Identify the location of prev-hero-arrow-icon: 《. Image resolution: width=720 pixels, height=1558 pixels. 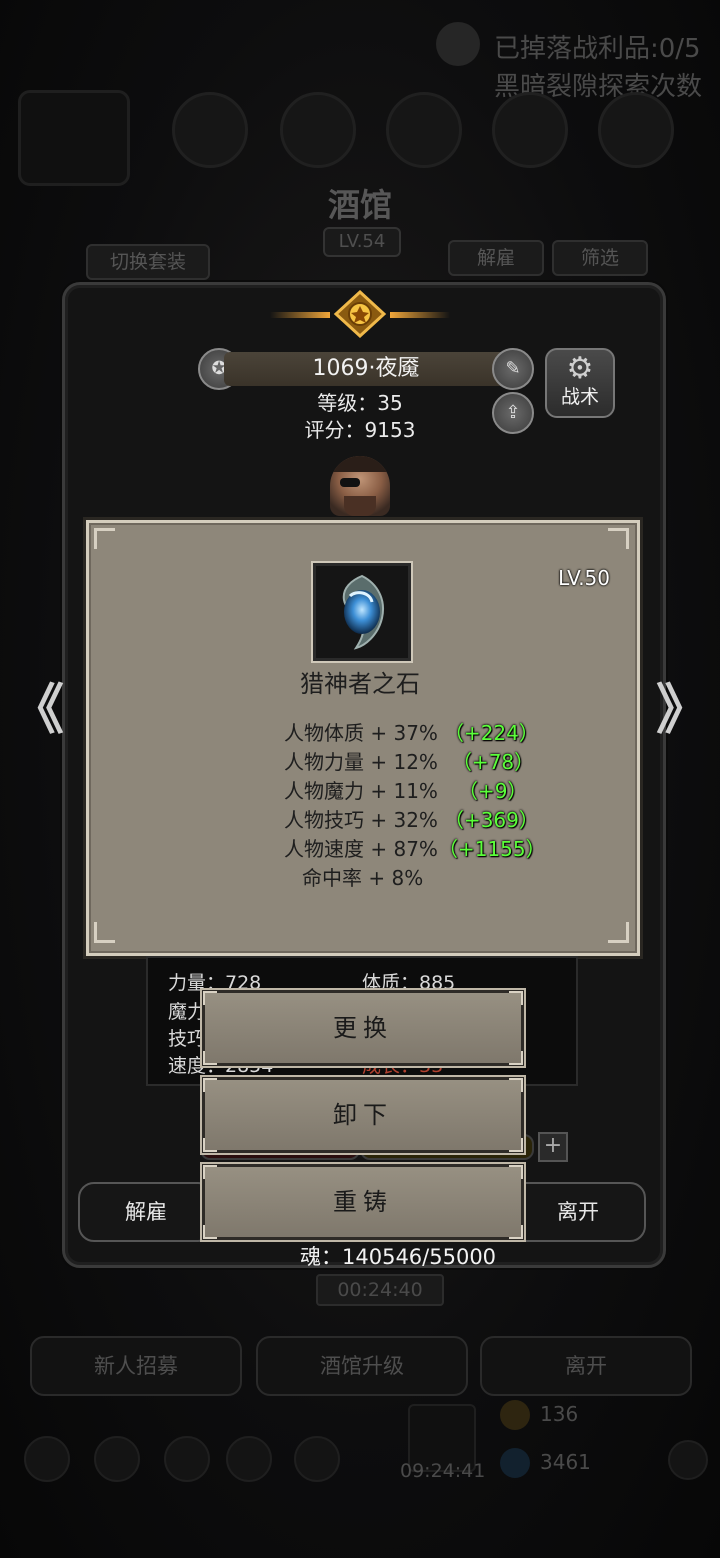
(37, 710).